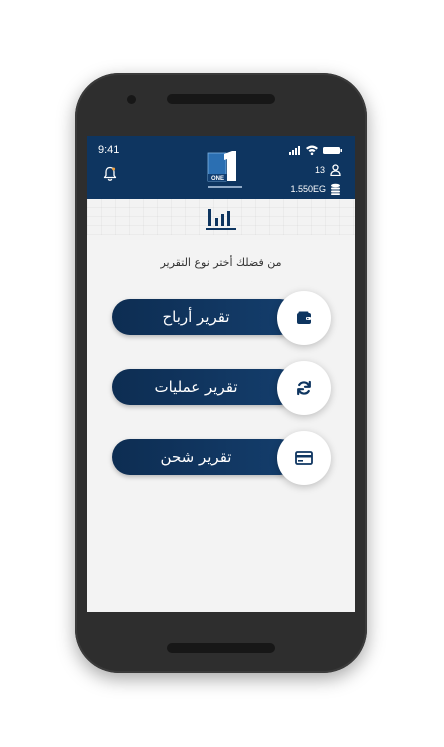 This screenshot has width=444, height=747. I want to click on button-pill: تقرير شحن, so click(205, 457).